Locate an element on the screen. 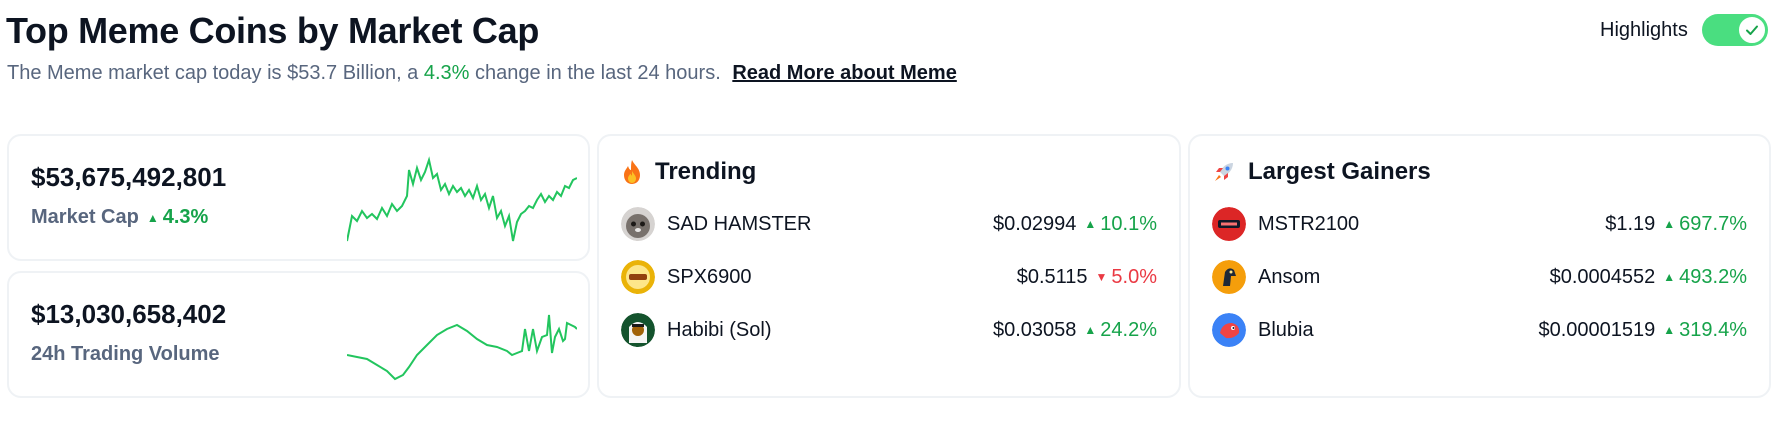 Image resolution: width=1791 pixels, height=423 pixels. market-cap-change: ▲ 4.3% is located at coordinates (177, 217).